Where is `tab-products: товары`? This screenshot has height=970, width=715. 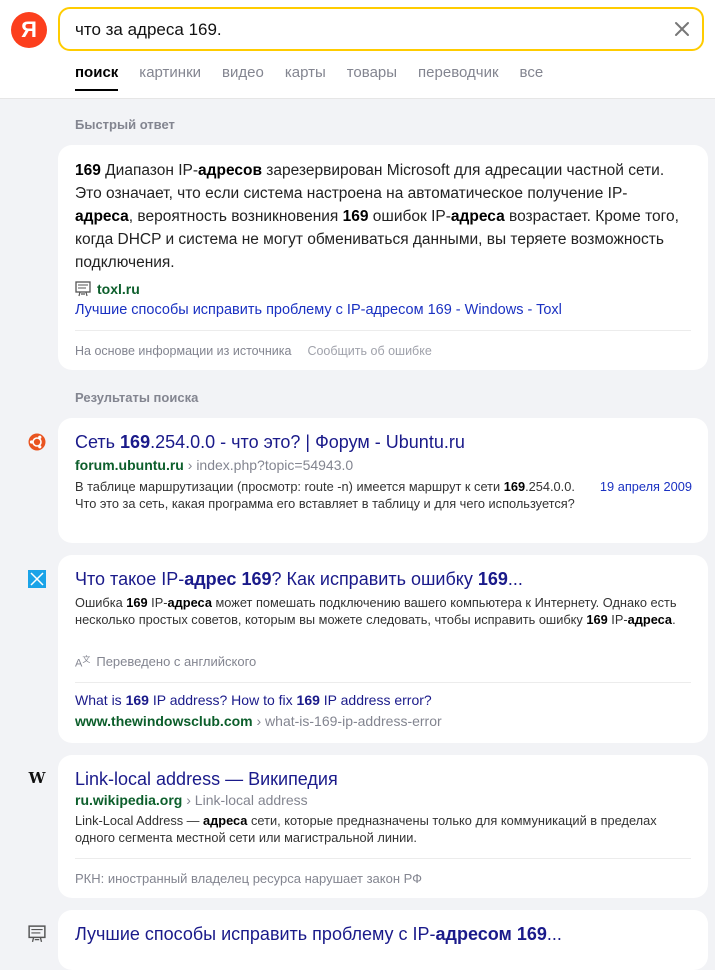 tab-products: товары is located at coordinates (372, 77).